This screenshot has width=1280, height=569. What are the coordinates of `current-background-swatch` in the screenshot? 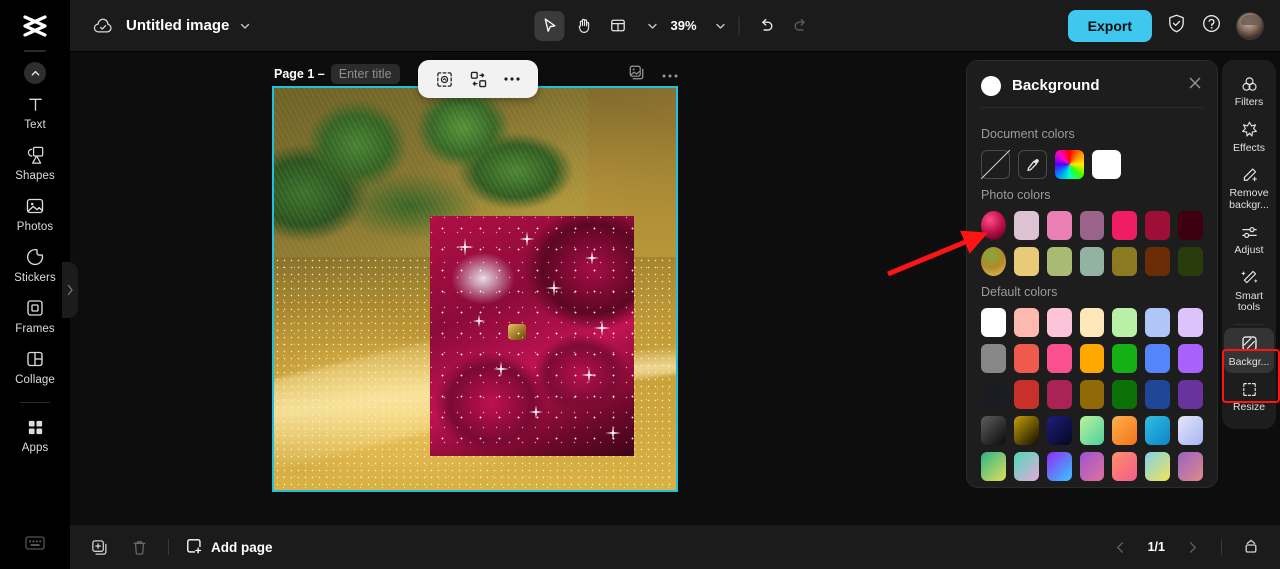 It's located at (991, 85).